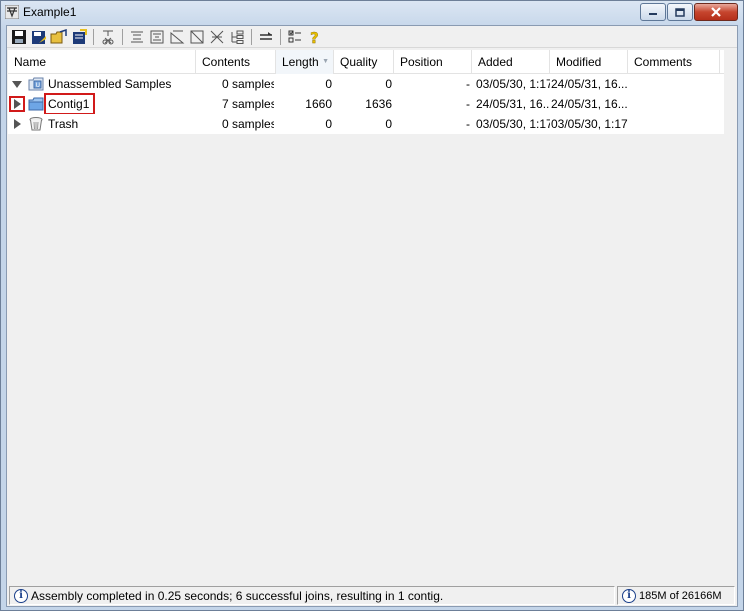 This screenshot has width=744, height=611. I want to click on sort-descending-icon: ▼, so click(325, 61).